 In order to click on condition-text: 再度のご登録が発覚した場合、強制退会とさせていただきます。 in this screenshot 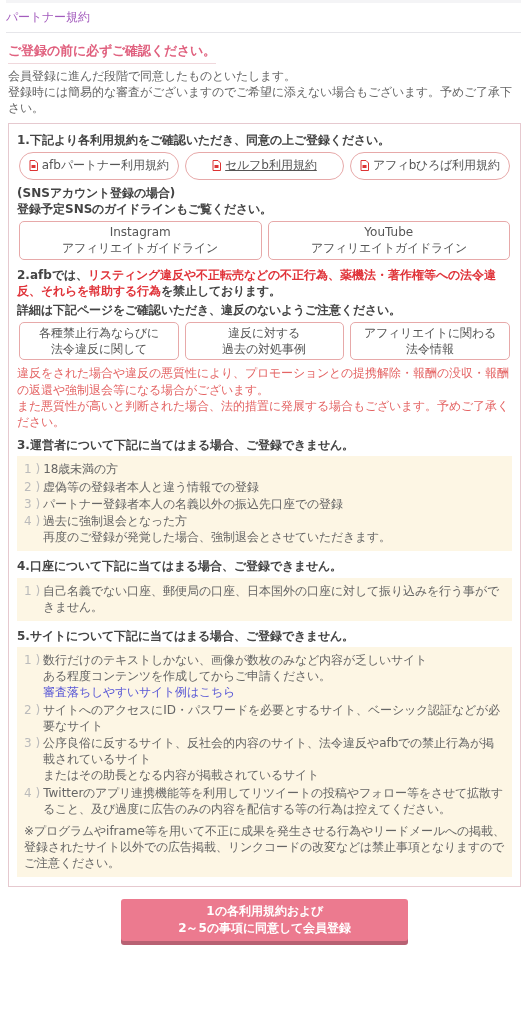, I will do `click(217, 537)`.